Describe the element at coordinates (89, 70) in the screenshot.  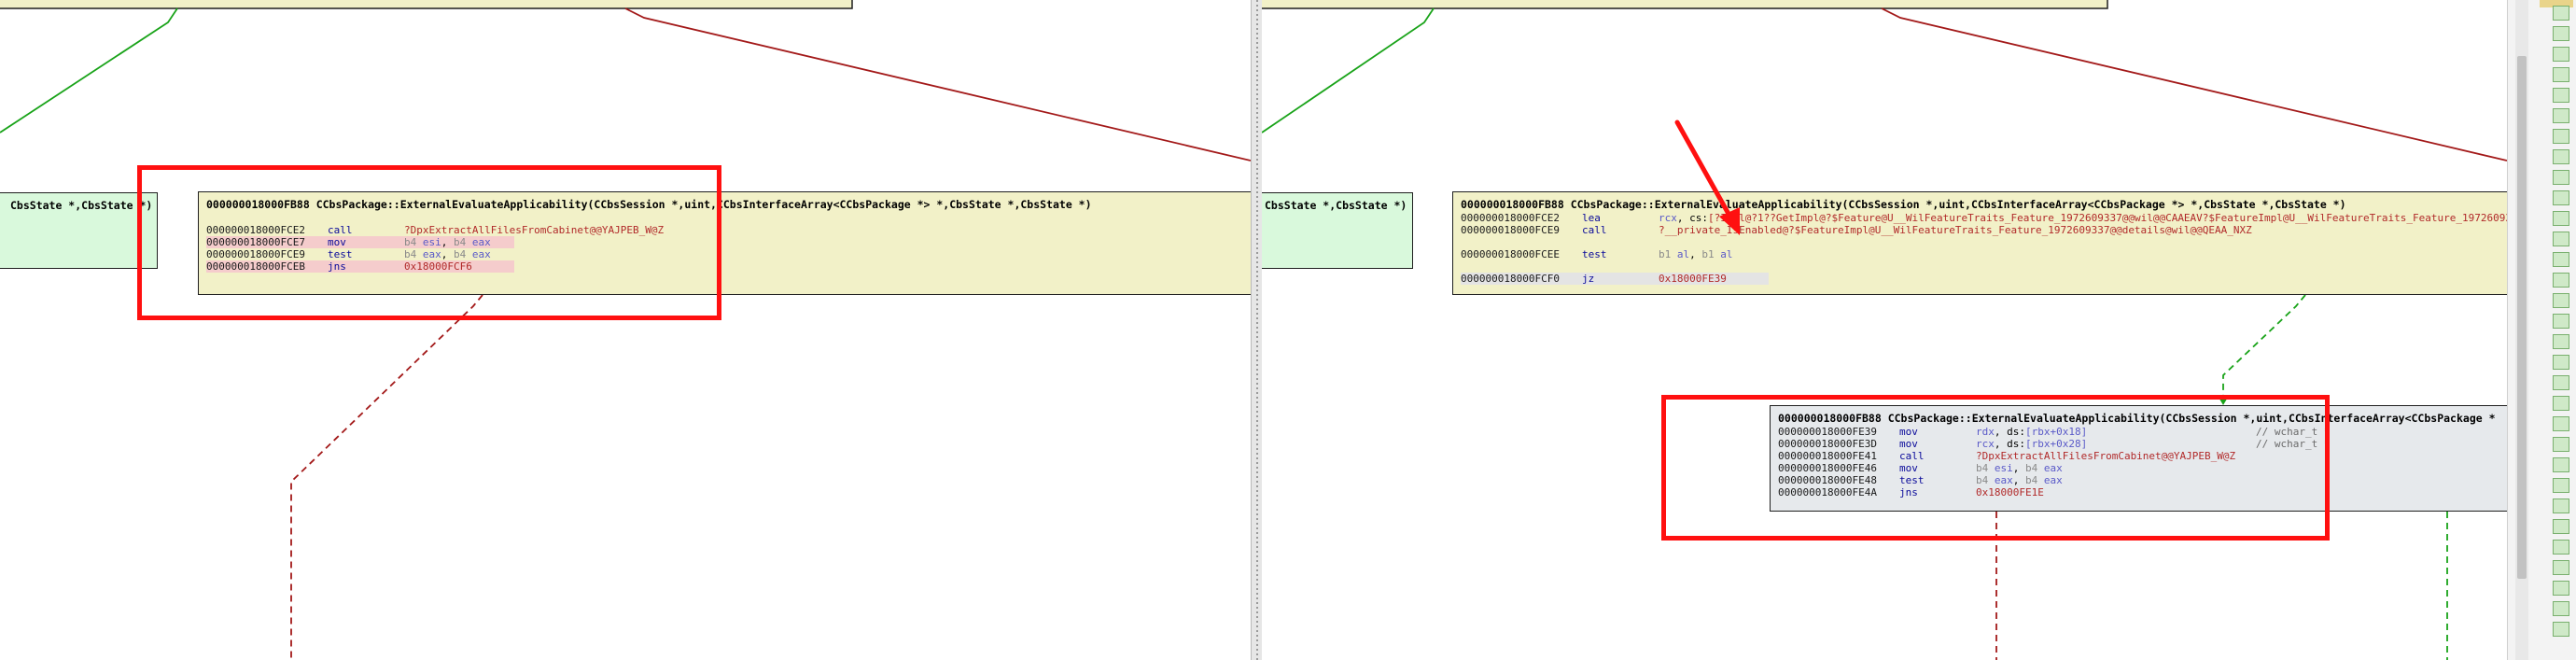
I see `edge-true` at that location.